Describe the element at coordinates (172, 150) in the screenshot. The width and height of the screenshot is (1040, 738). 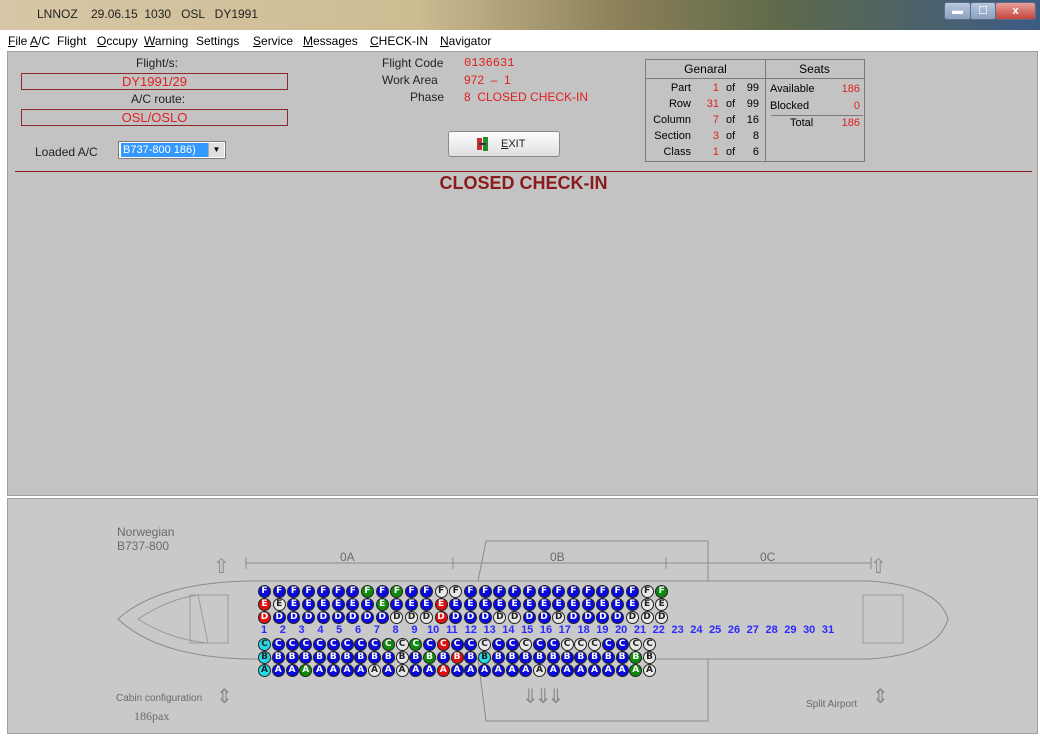
I see `loaded-ac-select: B737-800 186) ▼` at that location.